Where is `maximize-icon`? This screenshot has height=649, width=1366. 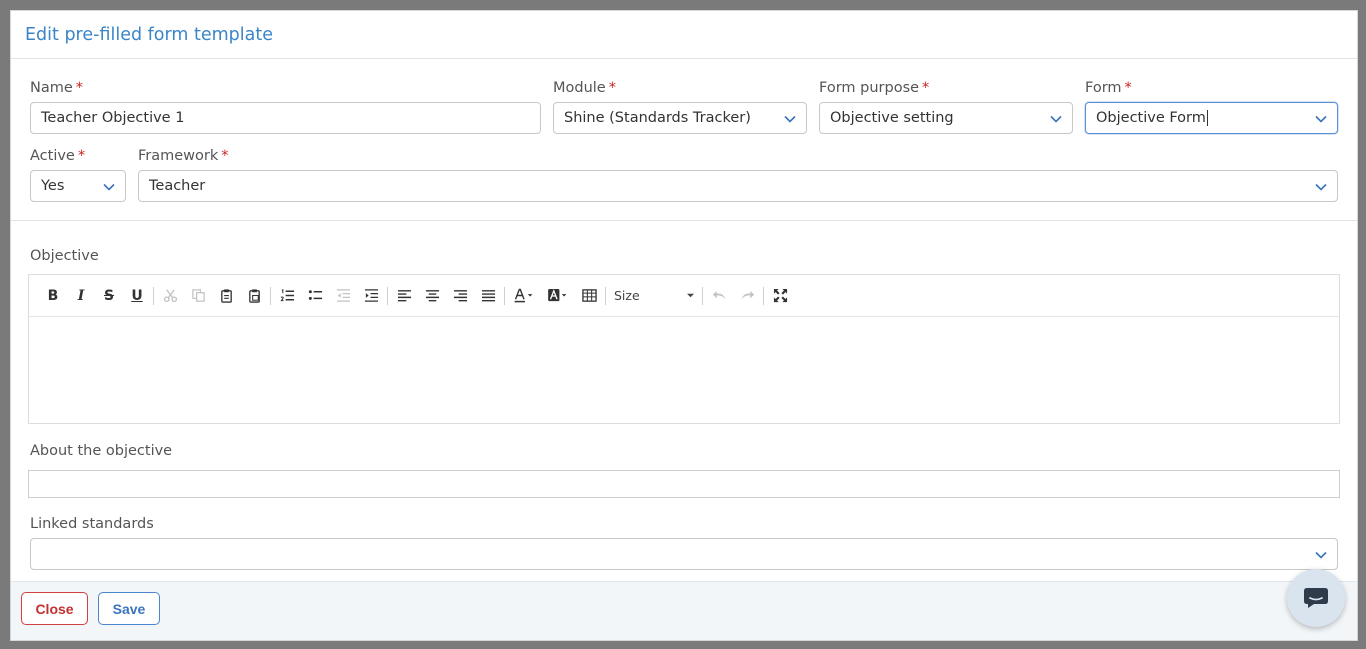
maximize-icon is located at coordinates (780, 296).